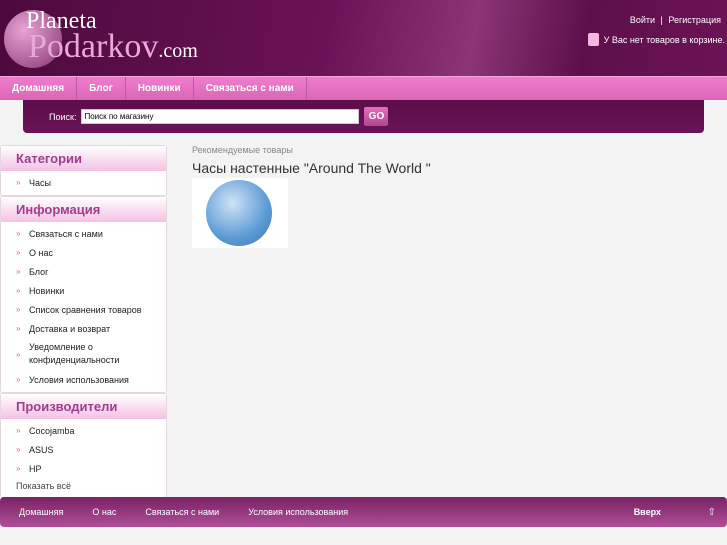  I want to click on footer-about: О нас, so click(104, 512).